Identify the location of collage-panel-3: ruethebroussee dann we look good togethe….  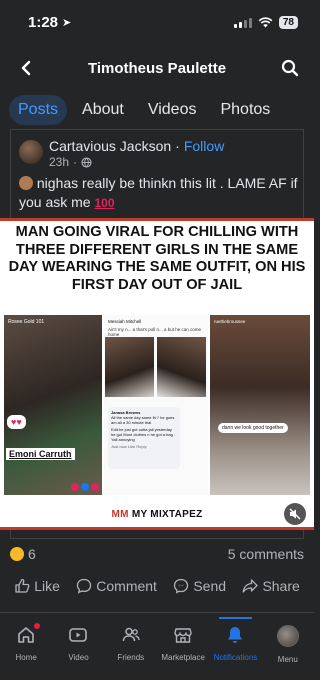
(260, 405).